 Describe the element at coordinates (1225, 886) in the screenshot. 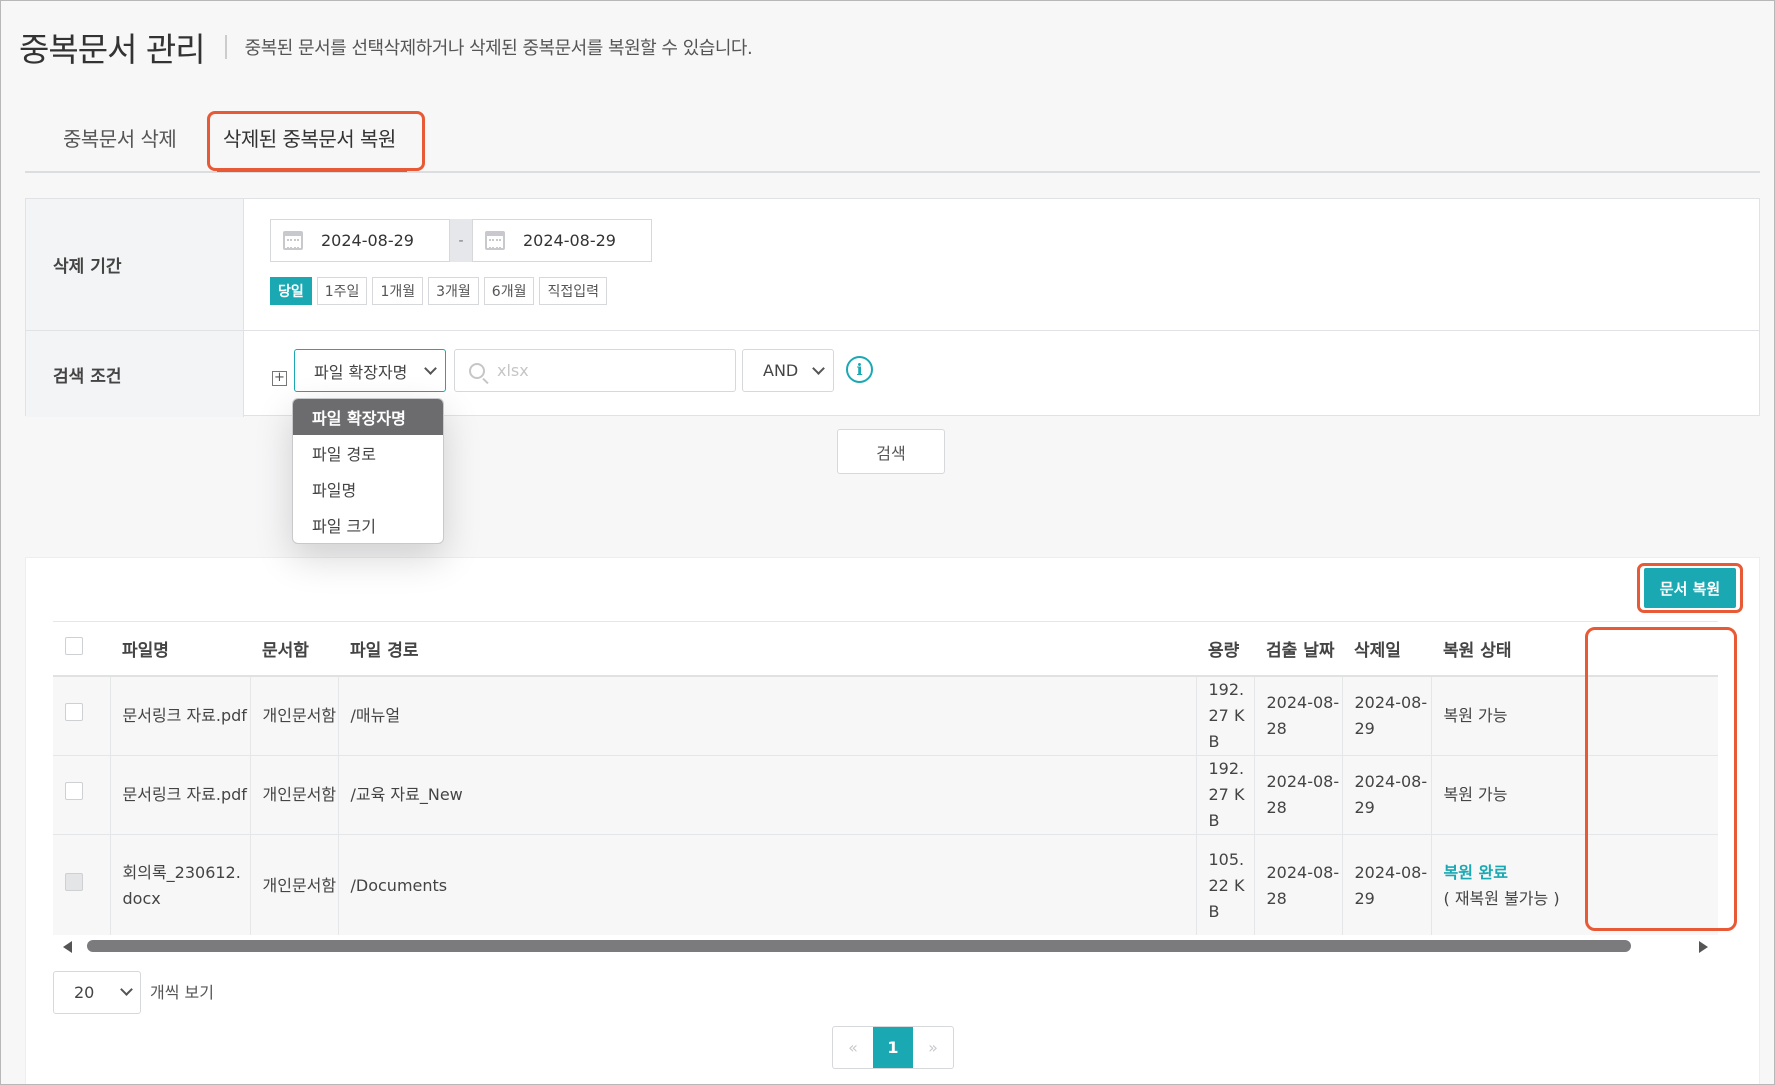

I see `size-cell: 105.22 KB` at that location.